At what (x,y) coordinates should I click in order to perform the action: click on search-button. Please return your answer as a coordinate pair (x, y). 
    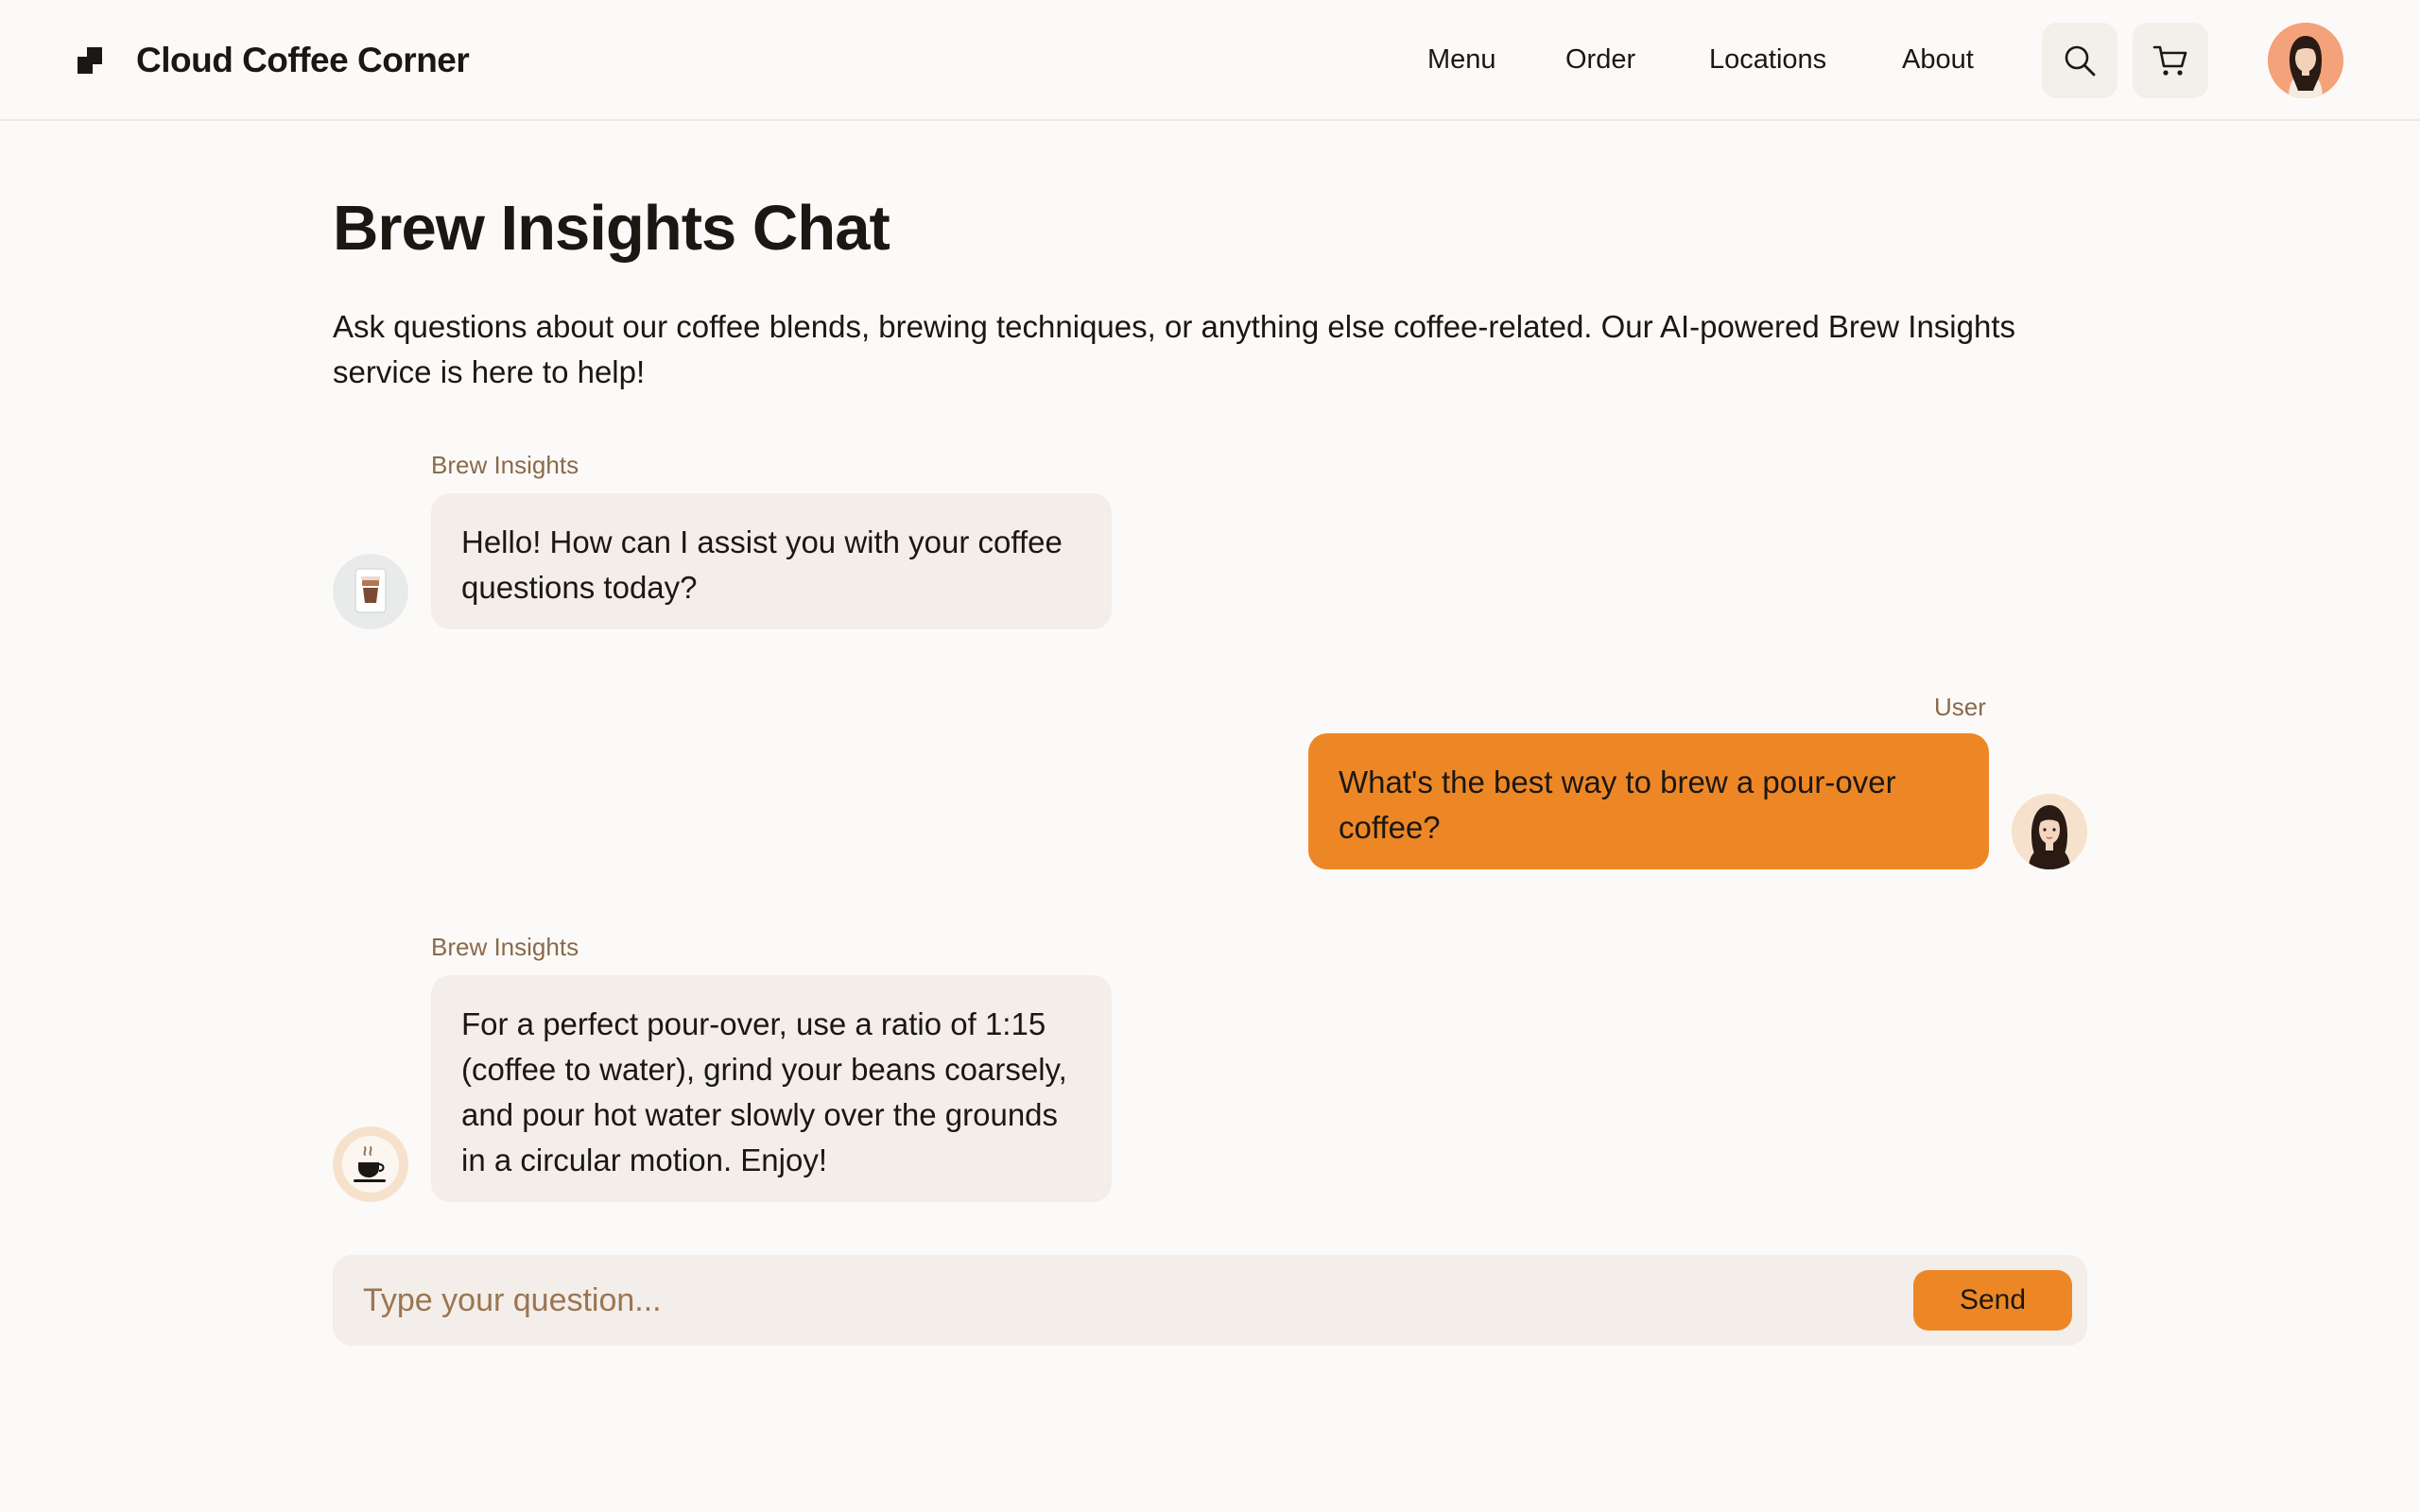
    Looking at the image, I should click on (2080, 60).